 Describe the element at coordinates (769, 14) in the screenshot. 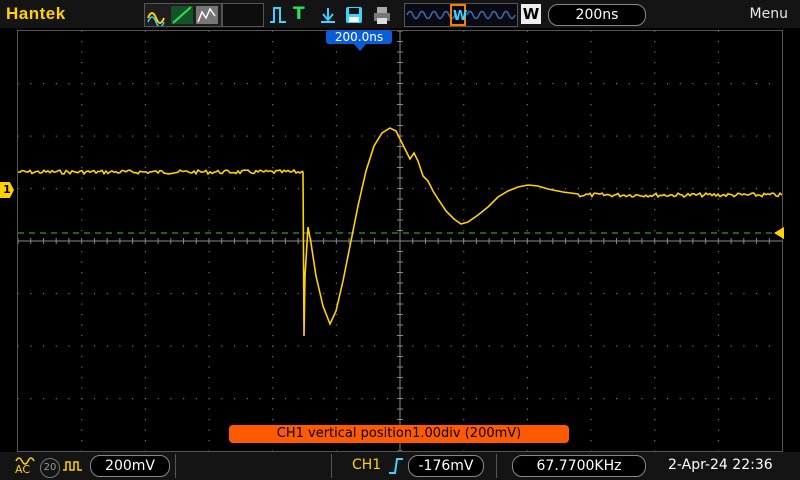

I see `menu-button: Menu` at that location.